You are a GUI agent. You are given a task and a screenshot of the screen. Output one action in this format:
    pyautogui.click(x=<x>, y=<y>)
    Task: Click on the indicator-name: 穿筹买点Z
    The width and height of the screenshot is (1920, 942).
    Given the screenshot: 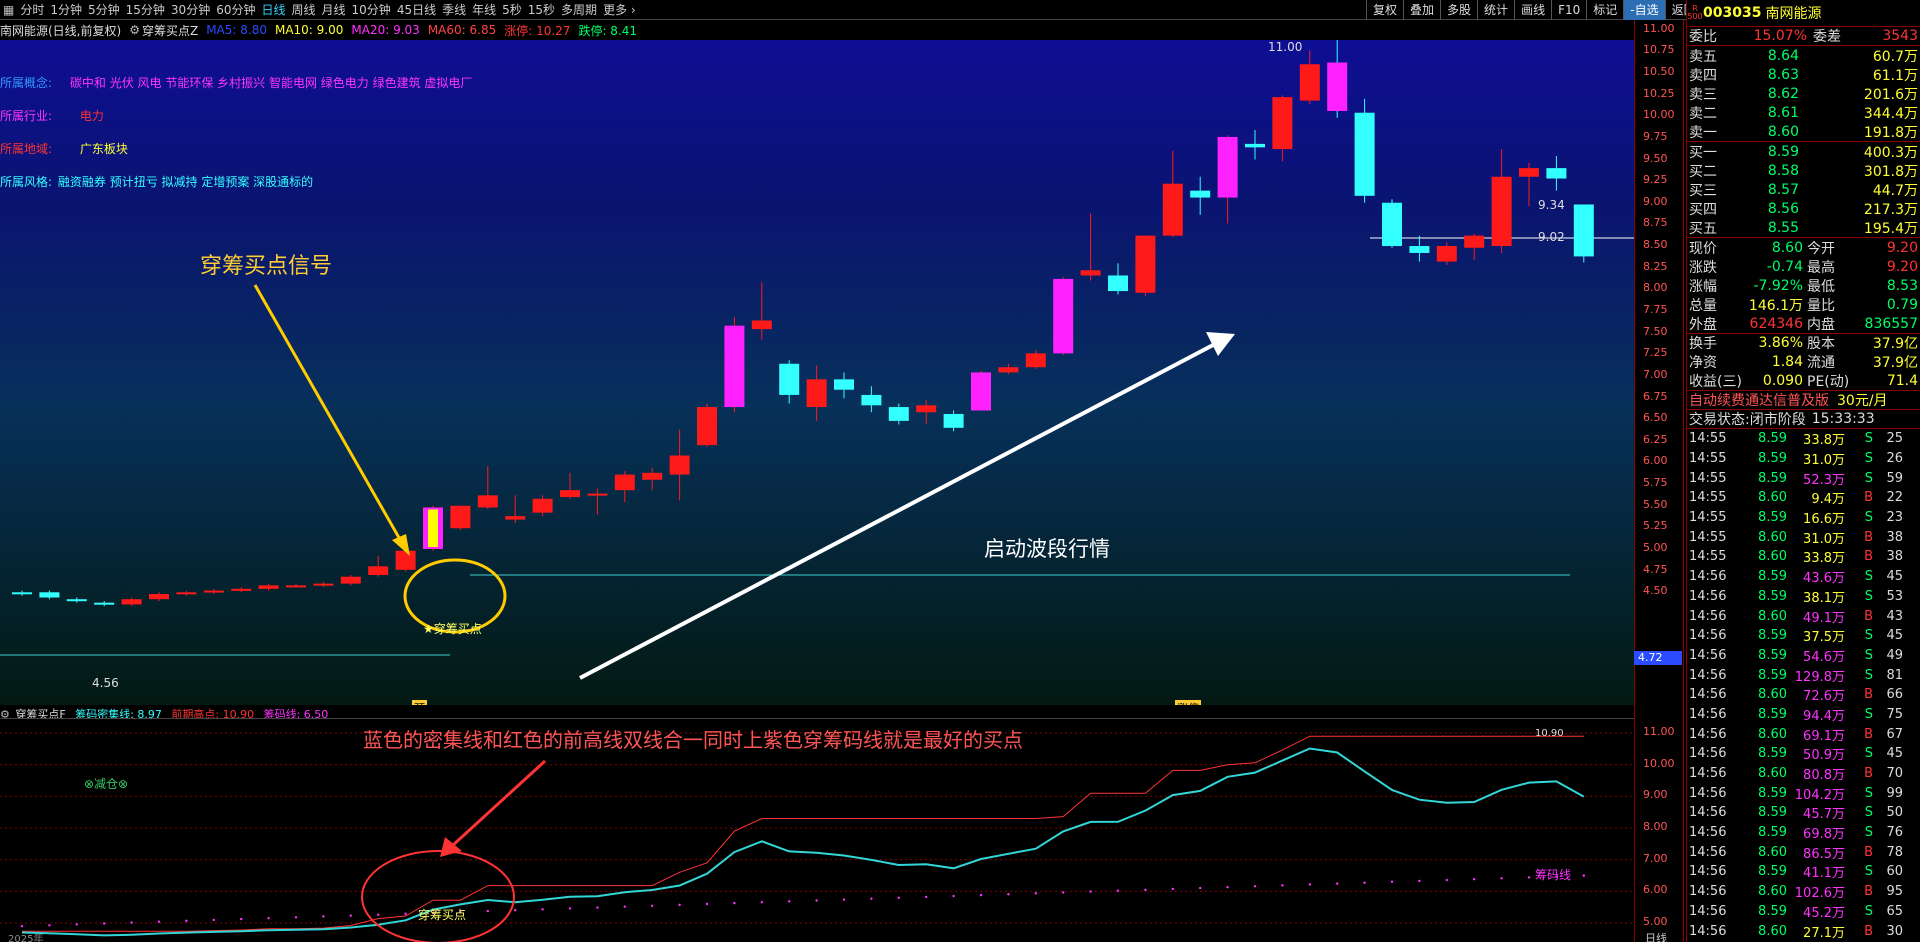 What is the action you would take?
    pyautogui.click(x=170, y=30)
    